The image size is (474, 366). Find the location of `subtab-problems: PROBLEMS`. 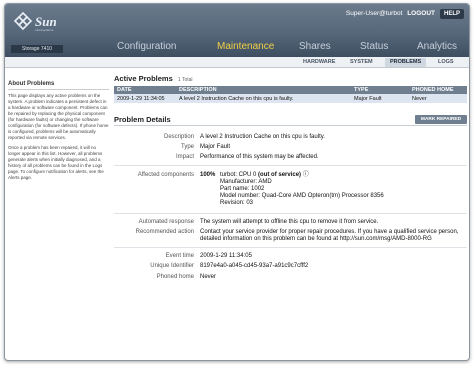

subtab-problems: PROBLEMS is located at coordinates (406, 62).